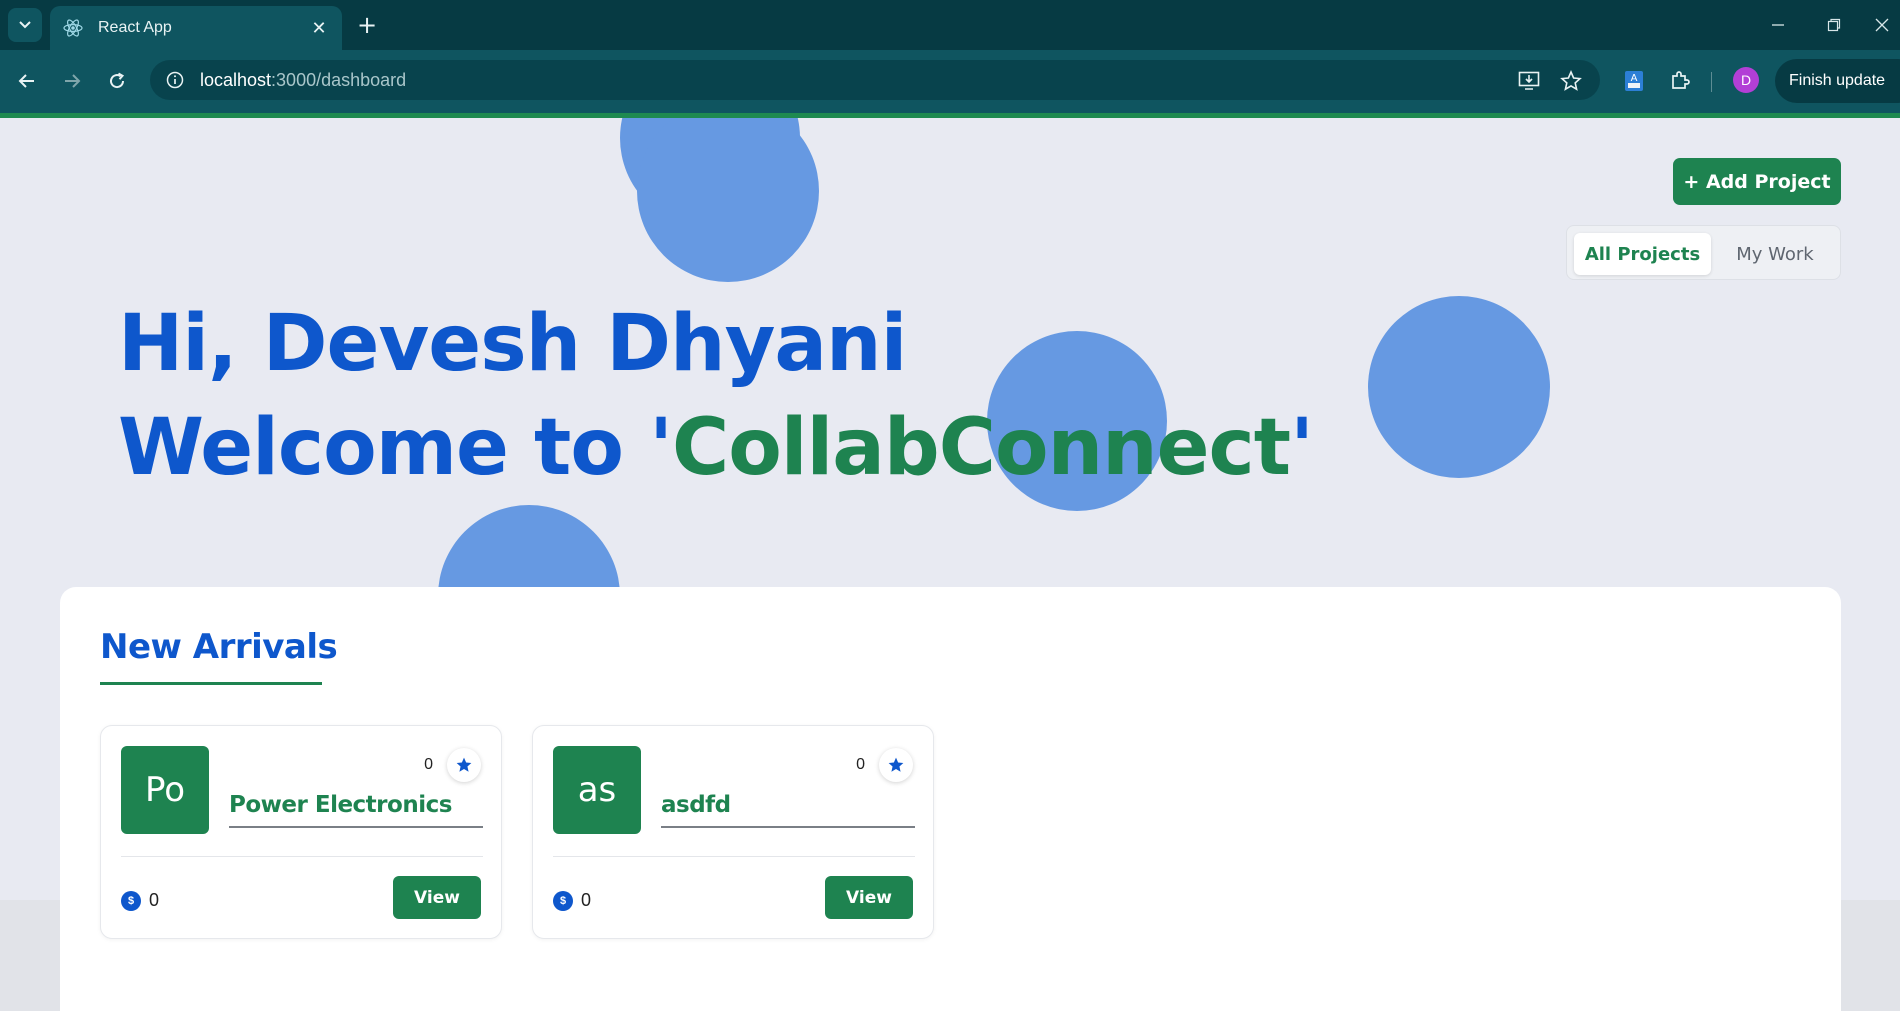 This screenshot has width=1900, height=1011. I want to click on new-tab-button: +, so click(367, 25).